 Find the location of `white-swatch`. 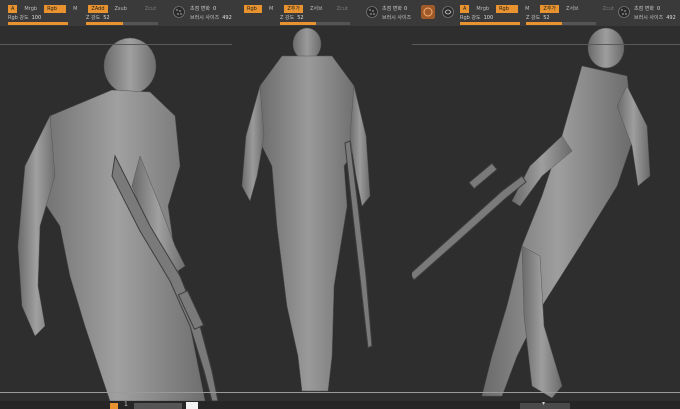

white-swatch is located at coordinates (192, 405).